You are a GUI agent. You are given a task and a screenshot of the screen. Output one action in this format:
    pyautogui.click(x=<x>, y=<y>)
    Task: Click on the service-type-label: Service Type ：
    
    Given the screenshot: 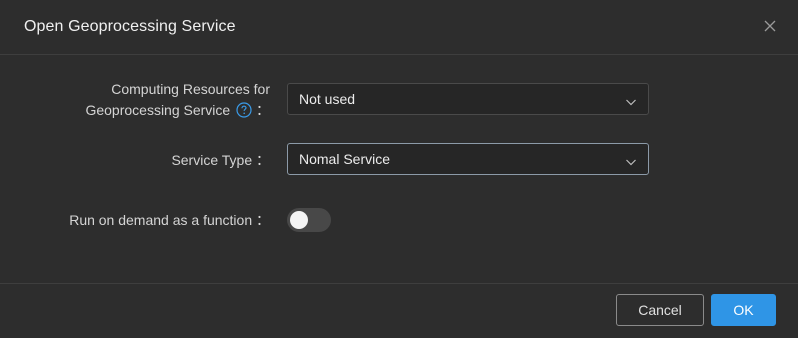 What is the action you would take?
    pyautogui.click(x=220, y=160)
    